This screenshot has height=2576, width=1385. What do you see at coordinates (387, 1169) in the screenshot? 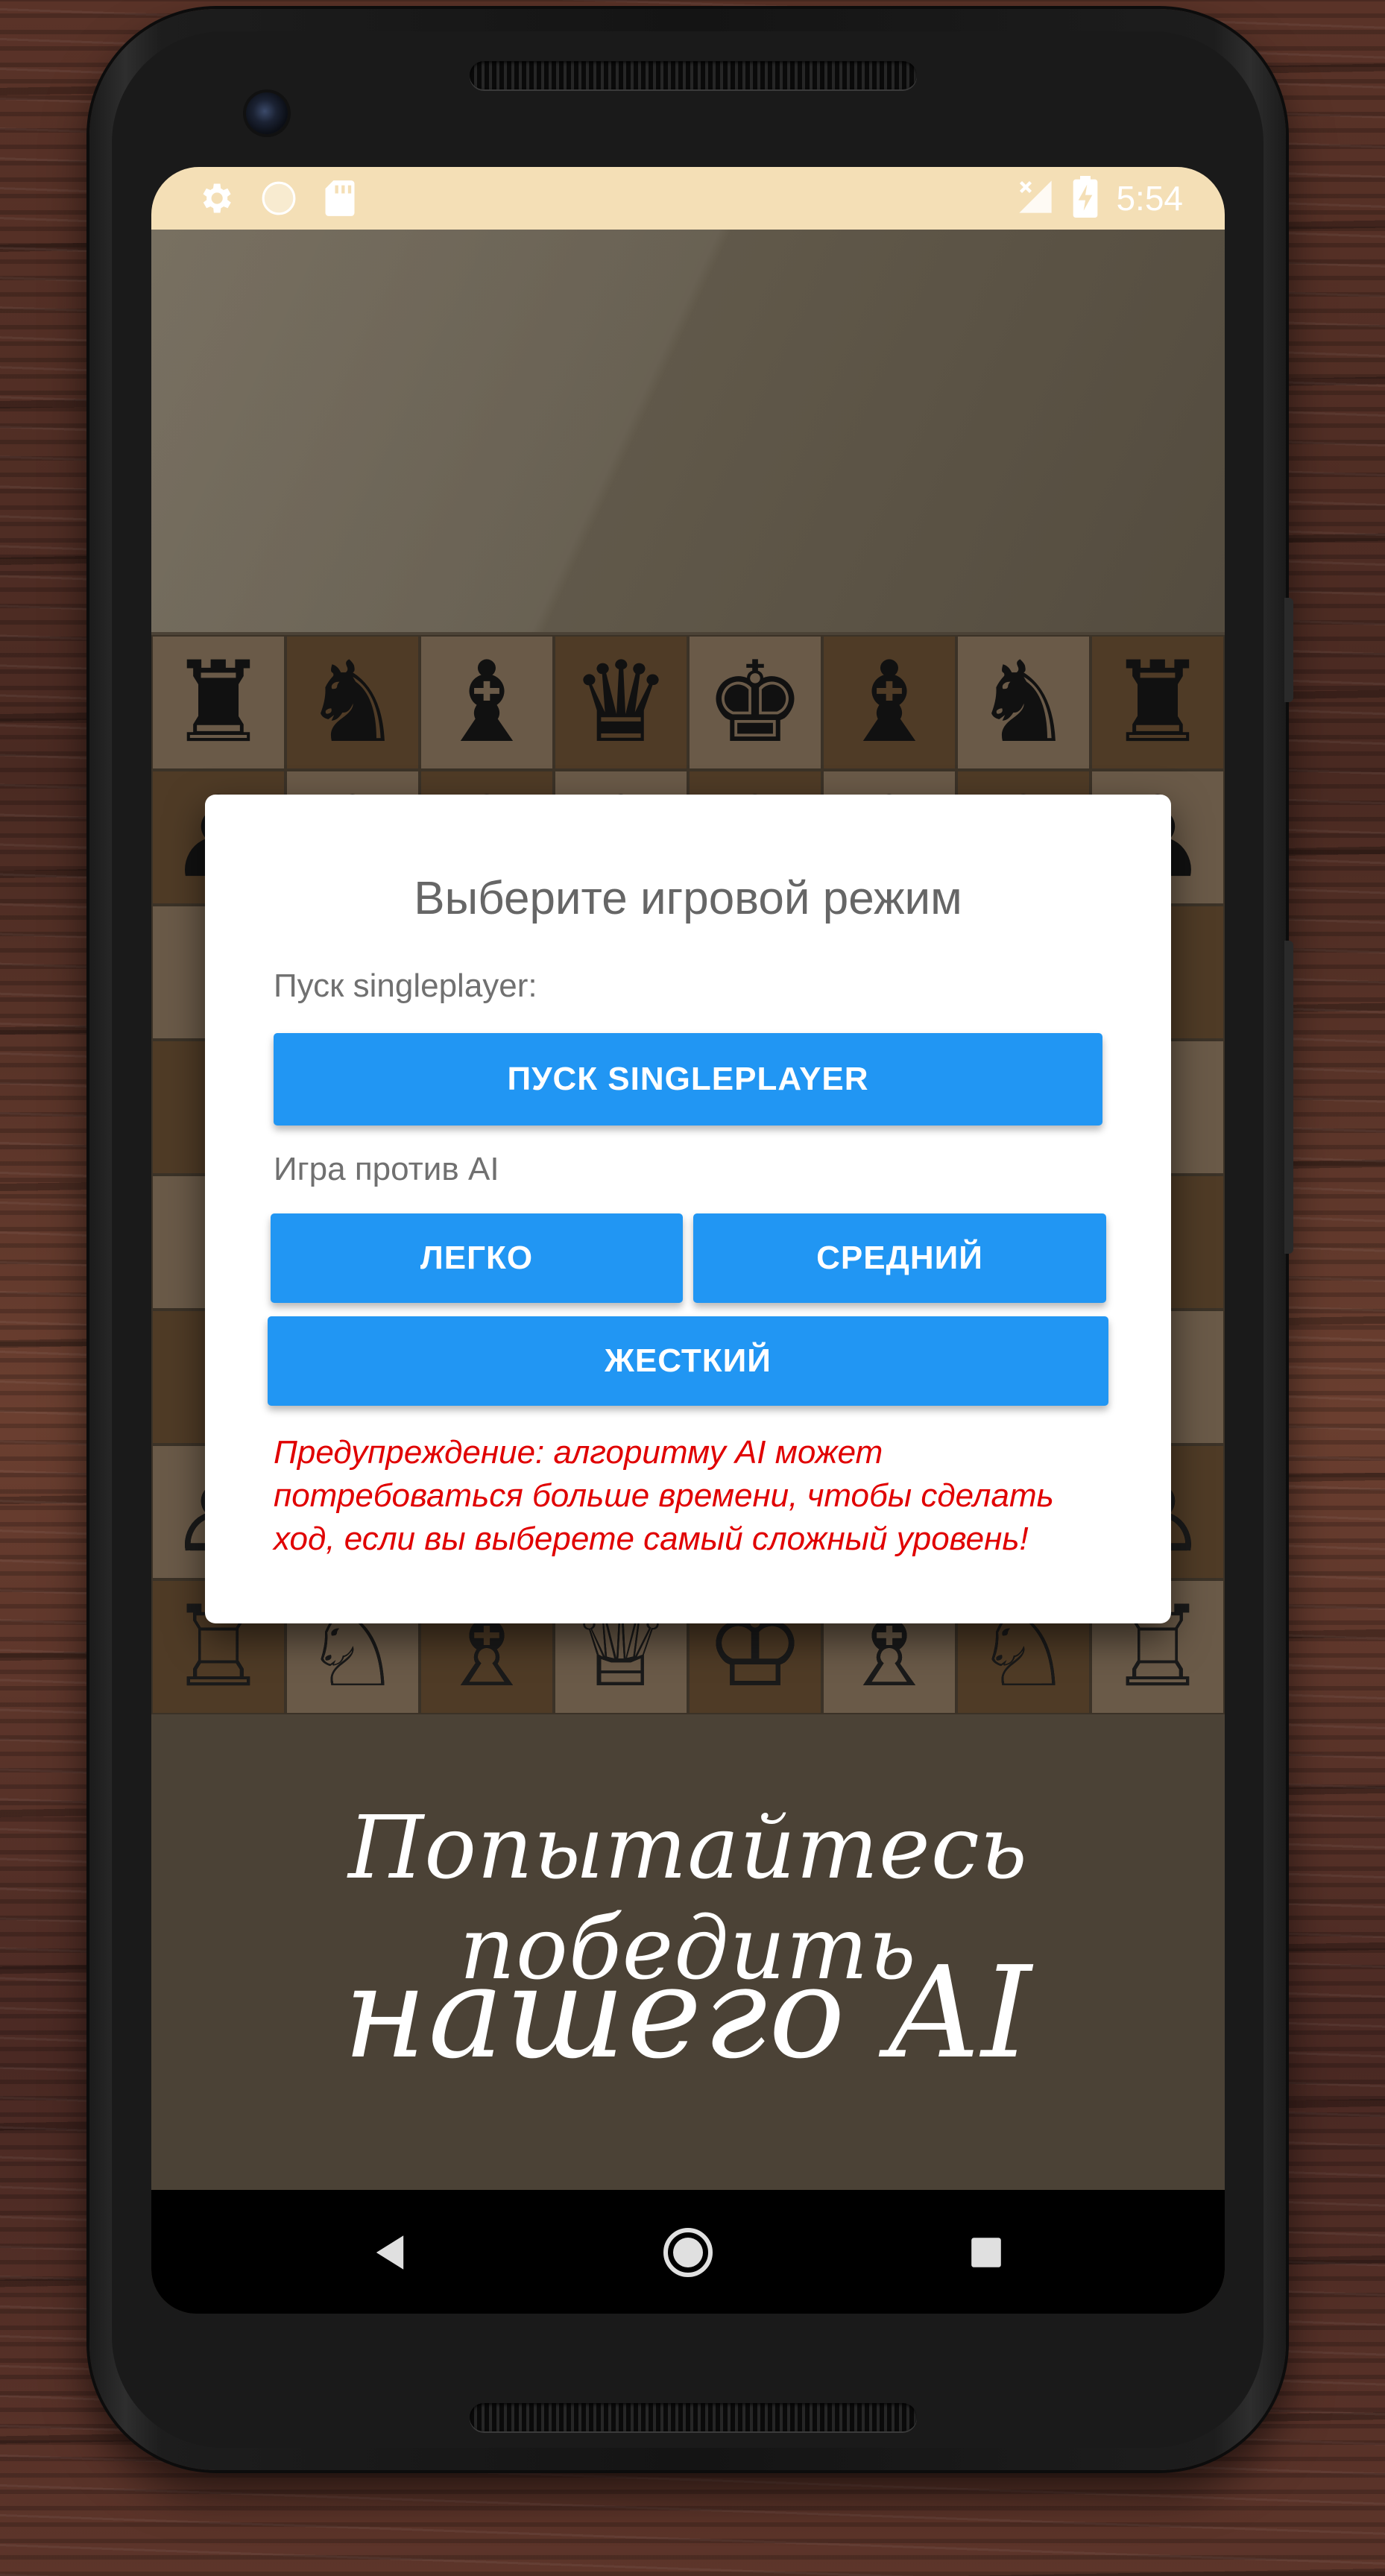
I see `ai-label: Игра против AI` at bounding box center [387, 1169].